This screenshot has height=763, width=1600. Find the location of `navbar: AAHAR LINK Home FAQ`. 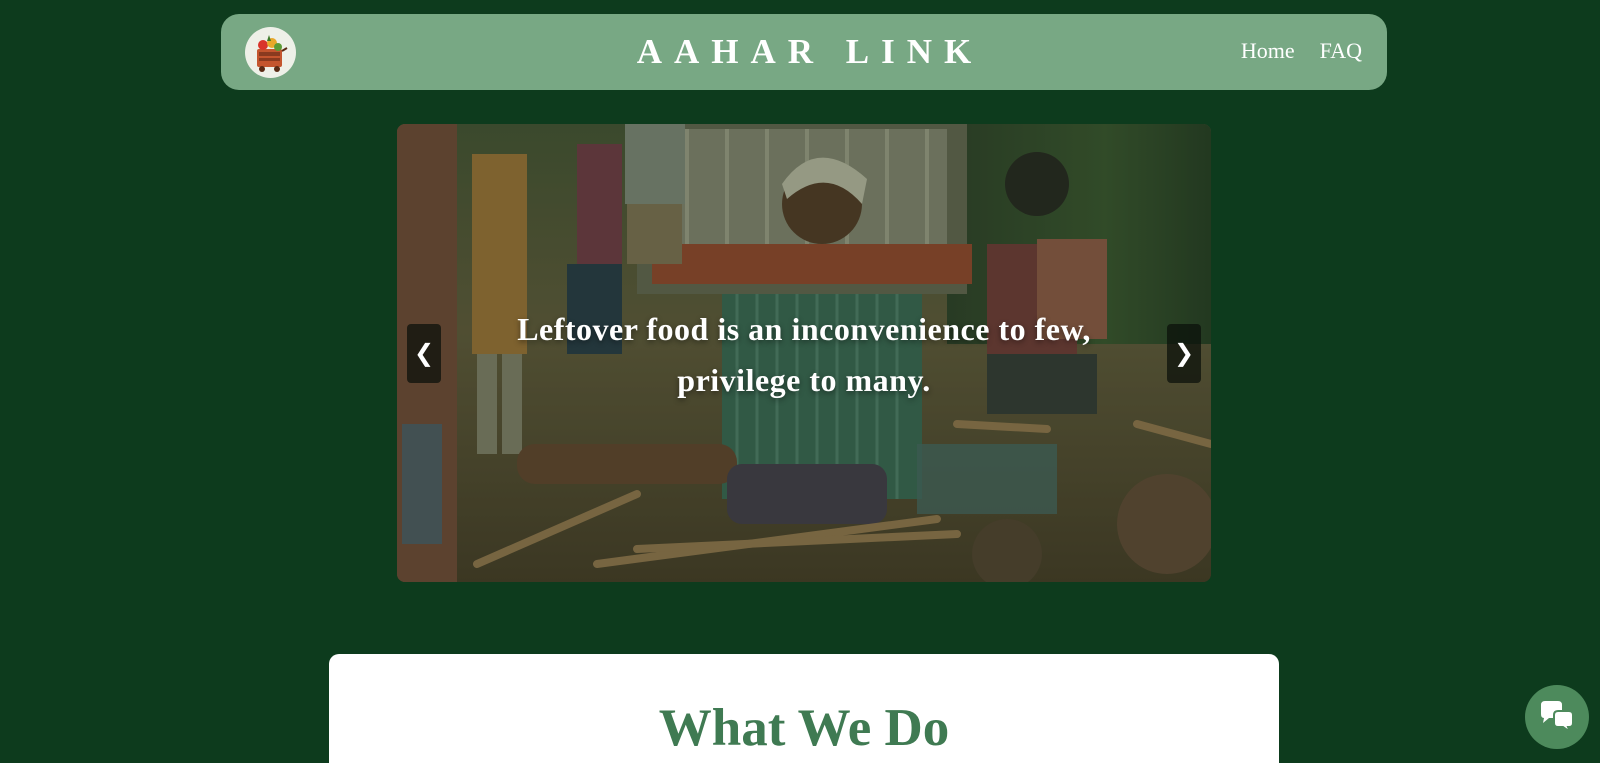

navbar: AAHAR LINK Home FAQ is located at coordinates (804, 52).